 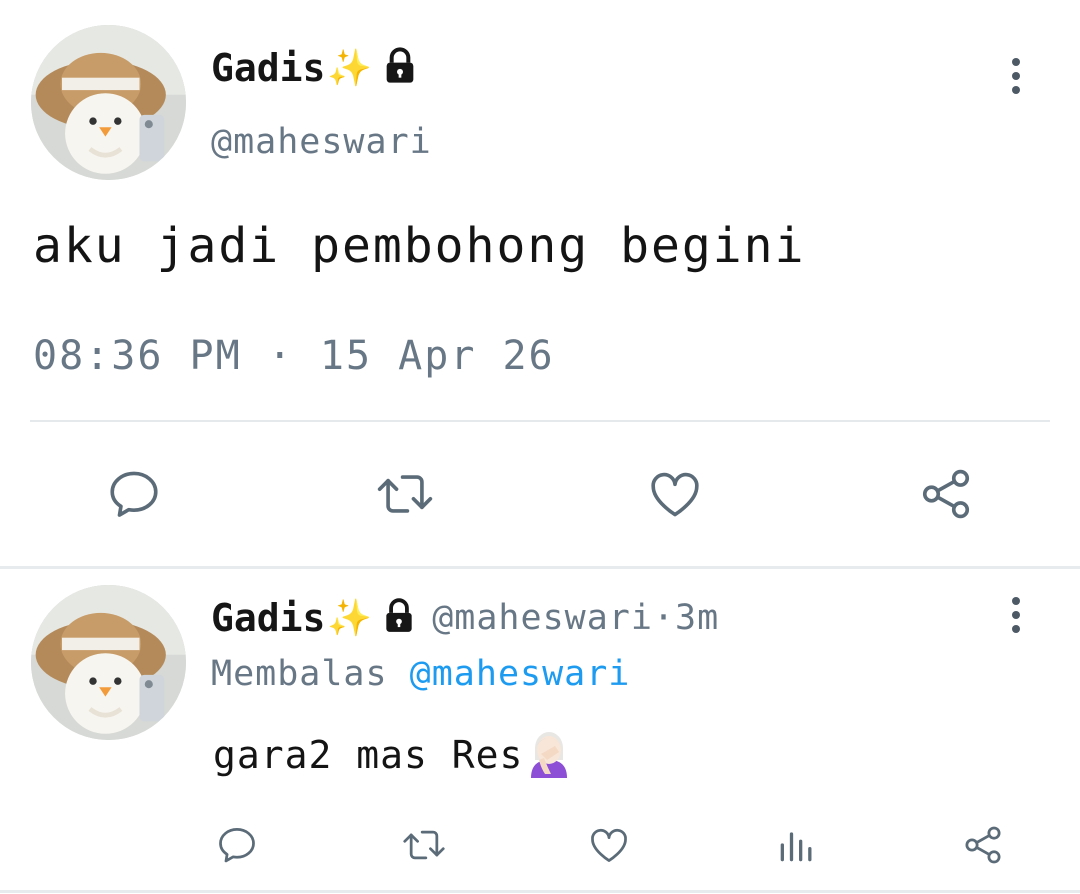 I want to click on divider, so click(x=540, y=421).